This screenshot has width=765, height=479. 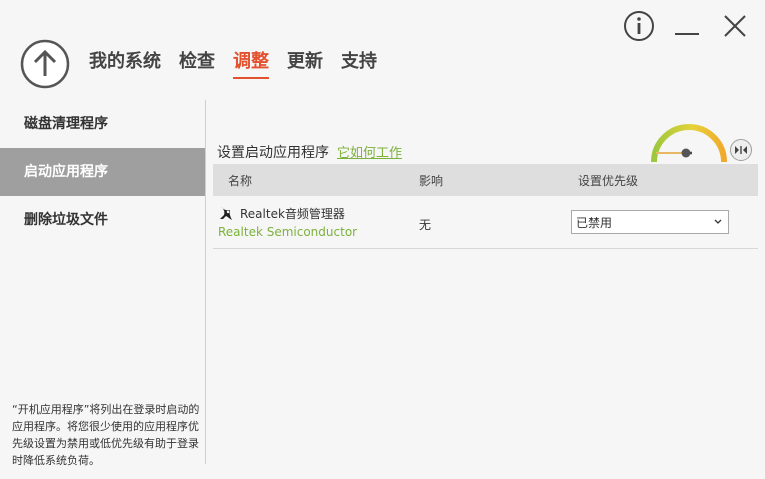 I want to click on close-button, so click(x=735, y=26).